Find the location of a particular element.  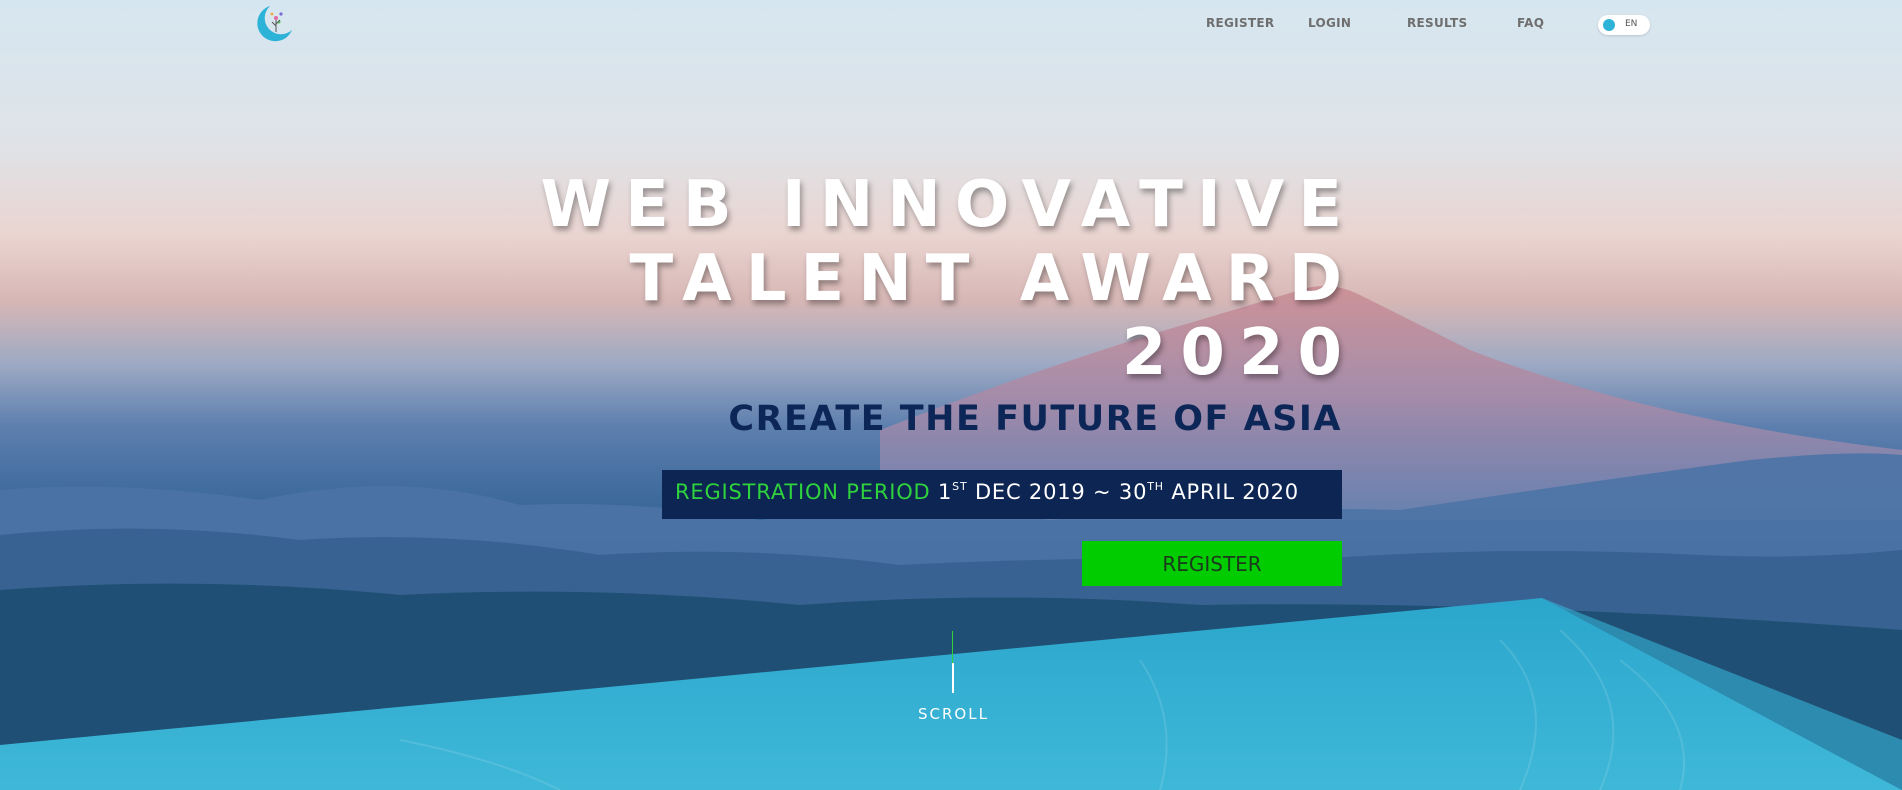

language-toggle-dot-icon is located at coordinates (1609, 25).